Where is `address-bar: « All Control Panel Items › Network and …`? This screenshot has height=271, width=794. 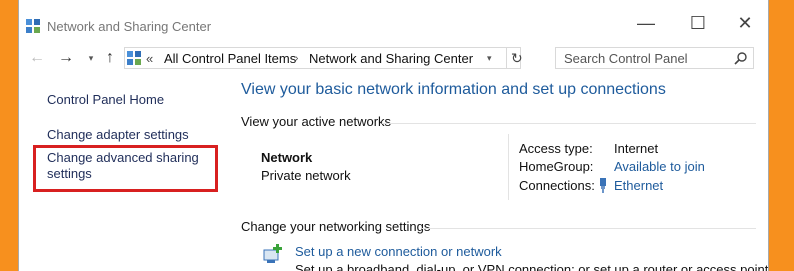 address-bar: « All Control Panel Items › Network and … is located at coordinates (323, 58).